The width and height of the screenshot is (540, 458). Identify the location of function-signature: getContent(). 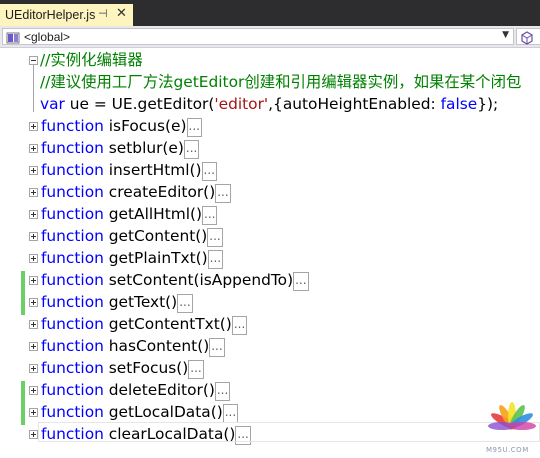
(158, 236).